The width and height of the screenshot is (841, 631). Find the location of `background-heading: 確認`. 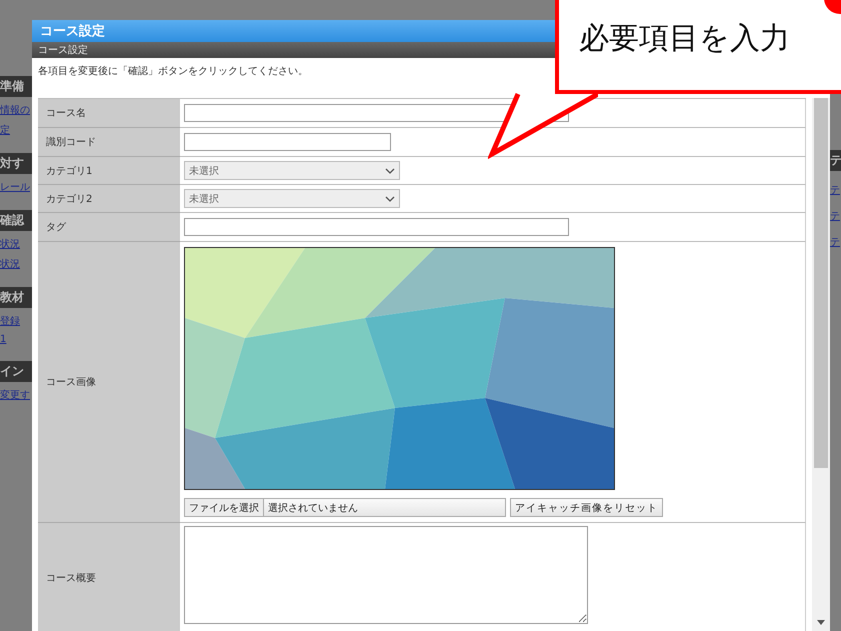

background-heading: 確認 is located at coordinates (16, 220).